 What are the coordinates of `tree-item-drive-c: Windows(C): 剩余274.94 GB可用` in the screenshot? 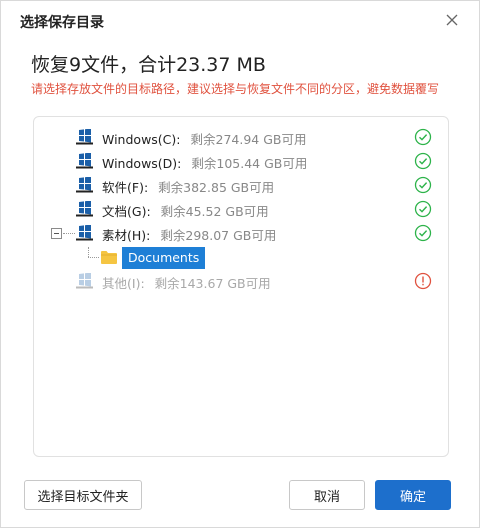 It's located at (241, 137).